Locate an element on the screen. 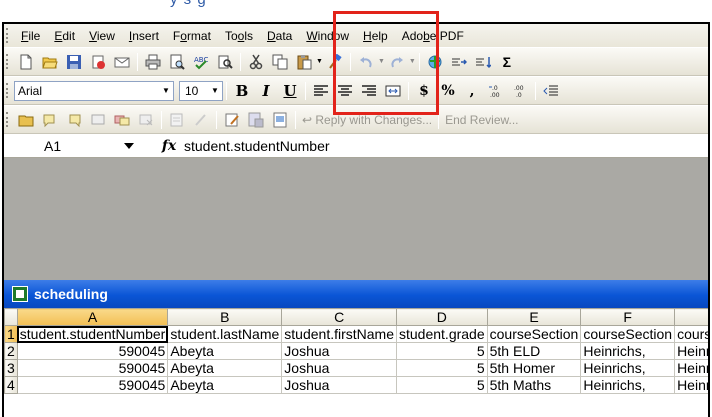 The image size is (712, 417). align-right-button is located at coordinates (369, 91).